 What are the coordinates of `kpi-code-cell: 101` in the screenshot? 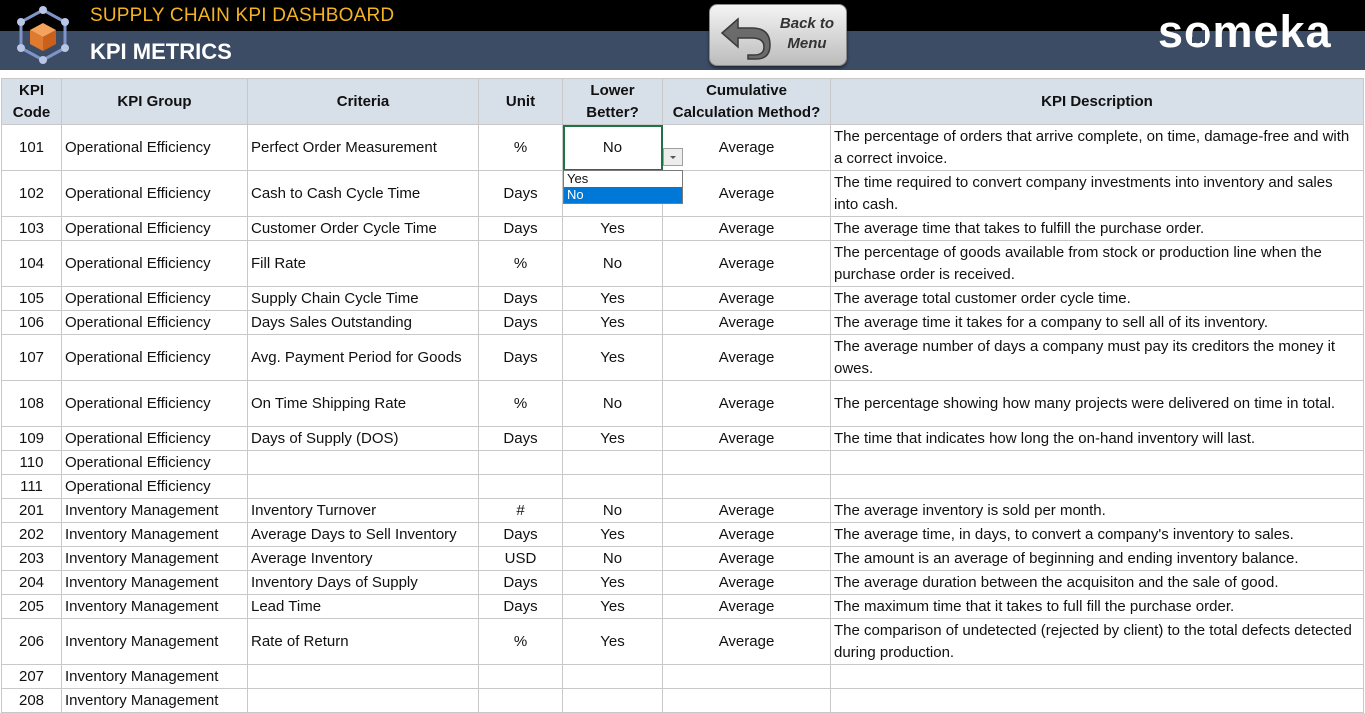 It's located at (31, 147).